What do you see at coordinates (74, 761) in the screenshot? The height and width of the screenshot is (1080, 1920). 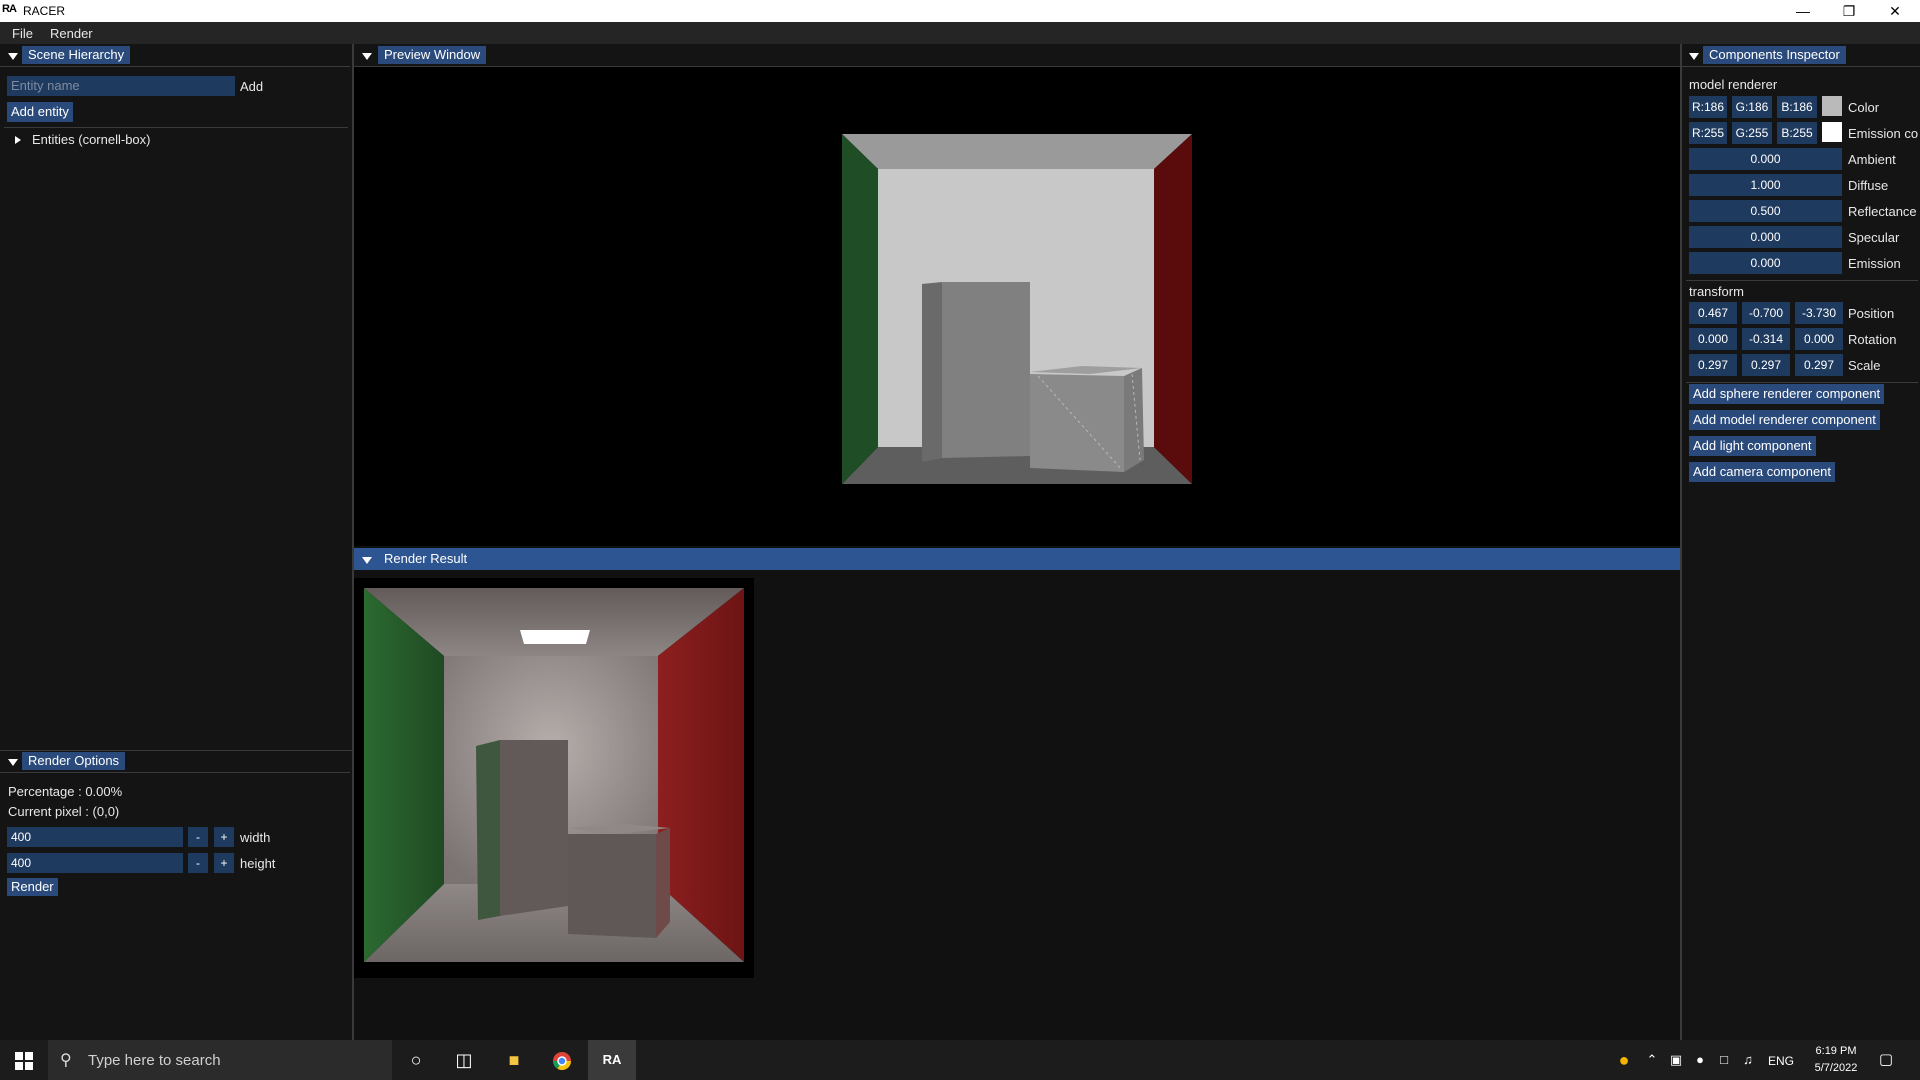 I see `render-options-title: Render Options` at bounding box center [74, 761].